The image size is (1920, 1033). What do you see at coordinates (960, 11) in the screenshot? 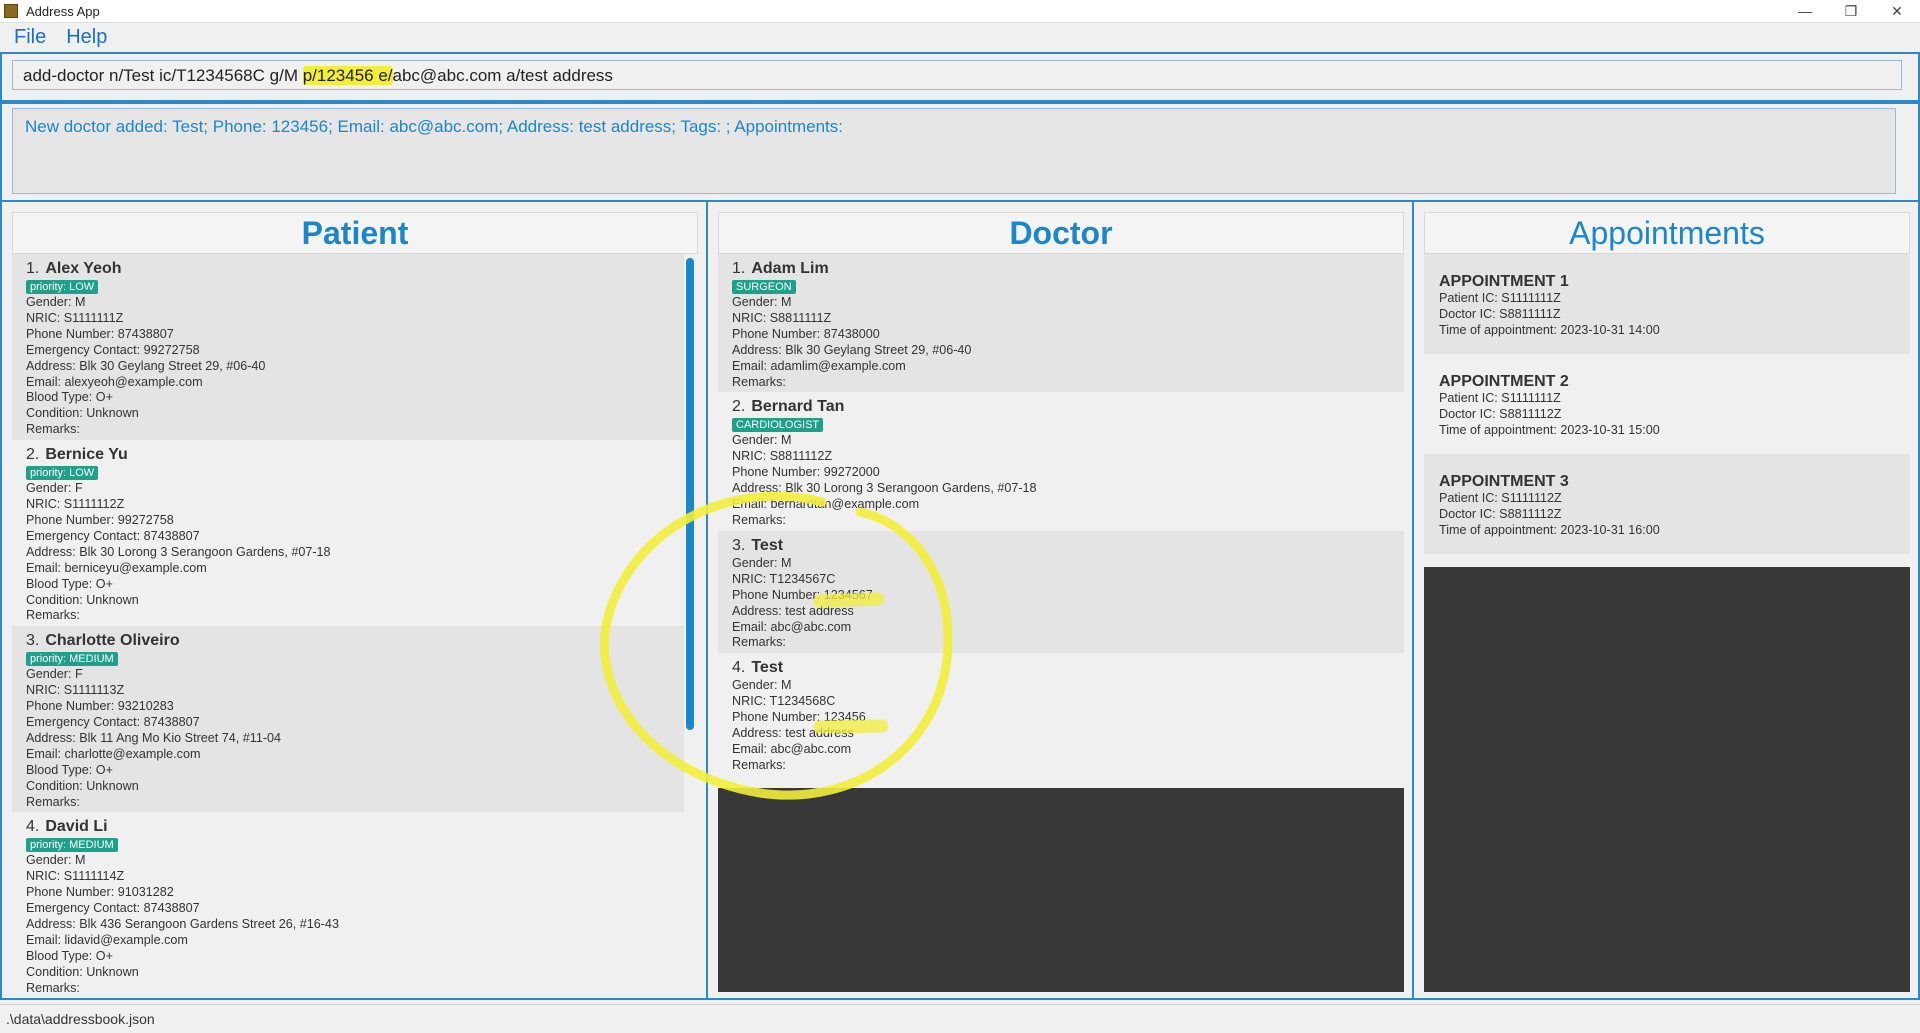
I see `title-bar: Address App — ❐ ✕` at bounding box center [960, 11].